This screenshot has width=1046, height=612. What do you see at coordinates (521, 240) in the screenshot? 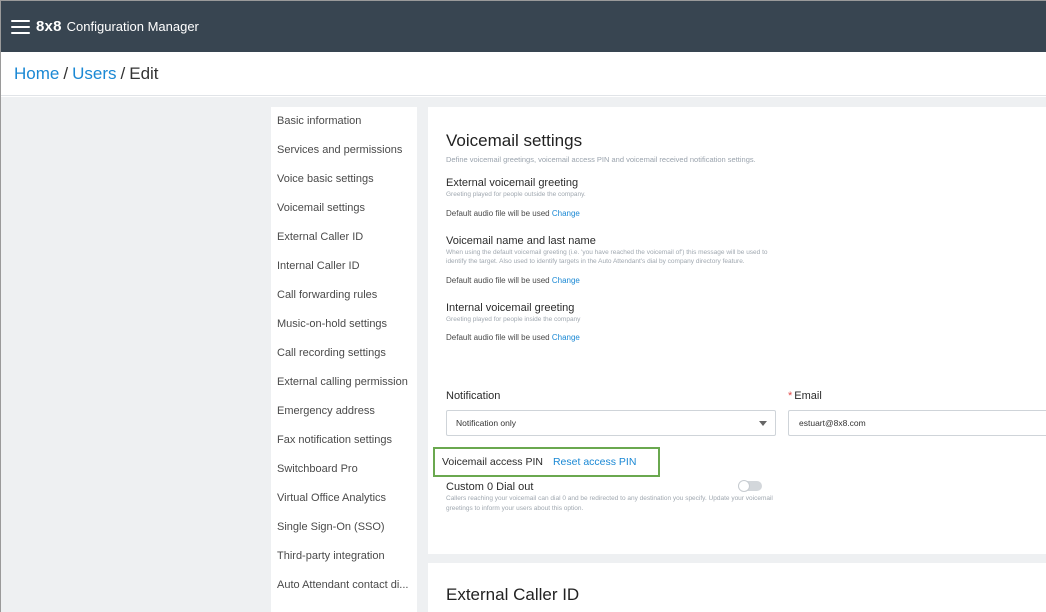
I see `name-greeting-title: Voicemail name and last name` at bounding box center [521, 240].